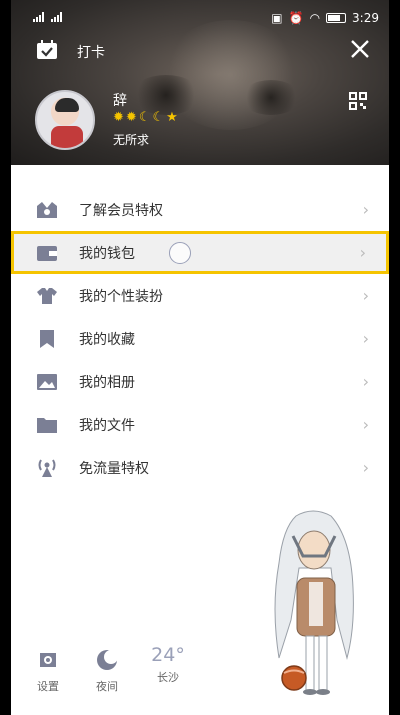 Image resolution: width=400 pixels, height=715 pixels. Describe the element at coordinates (120, 100) in the screenshot. I see `username: 辞` at that location.